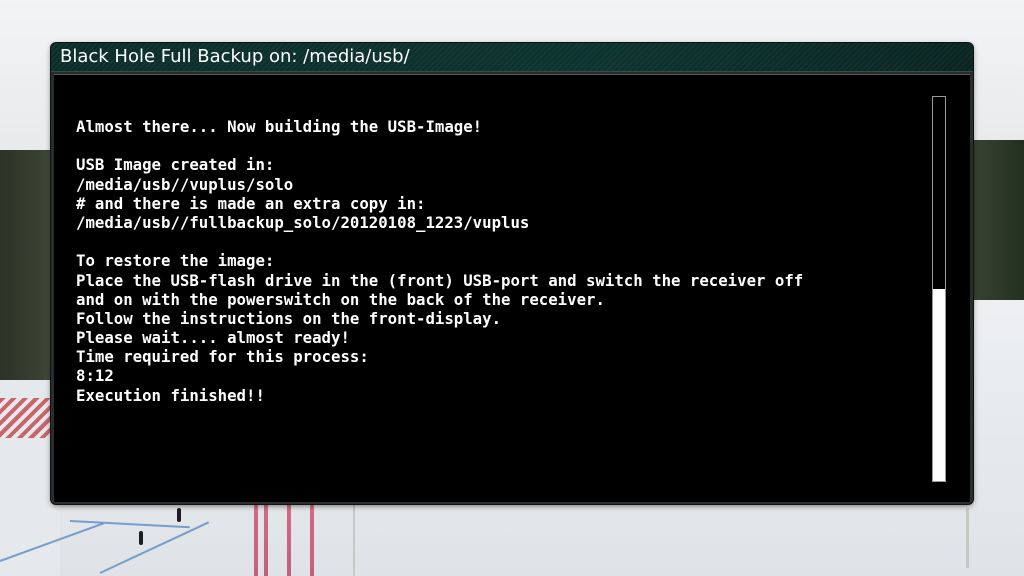 This screenshot has height=576, width=1024. What do you see at coordinates (994, 220) in the screenshot?
I see `forest-right` at bounding box center [994, 220].